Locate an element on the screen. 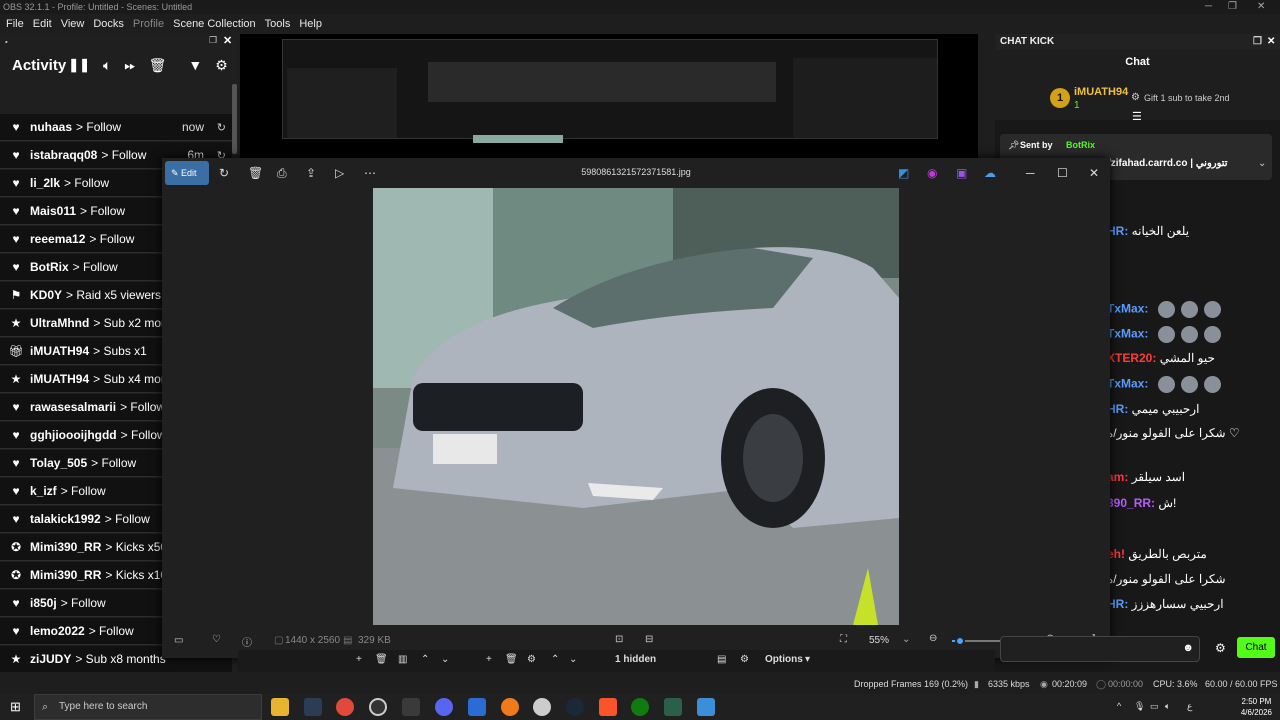 Image resolution: width=1280 pixels, height=720 pixels. firefox-icon is located at coordinates (510, 707).